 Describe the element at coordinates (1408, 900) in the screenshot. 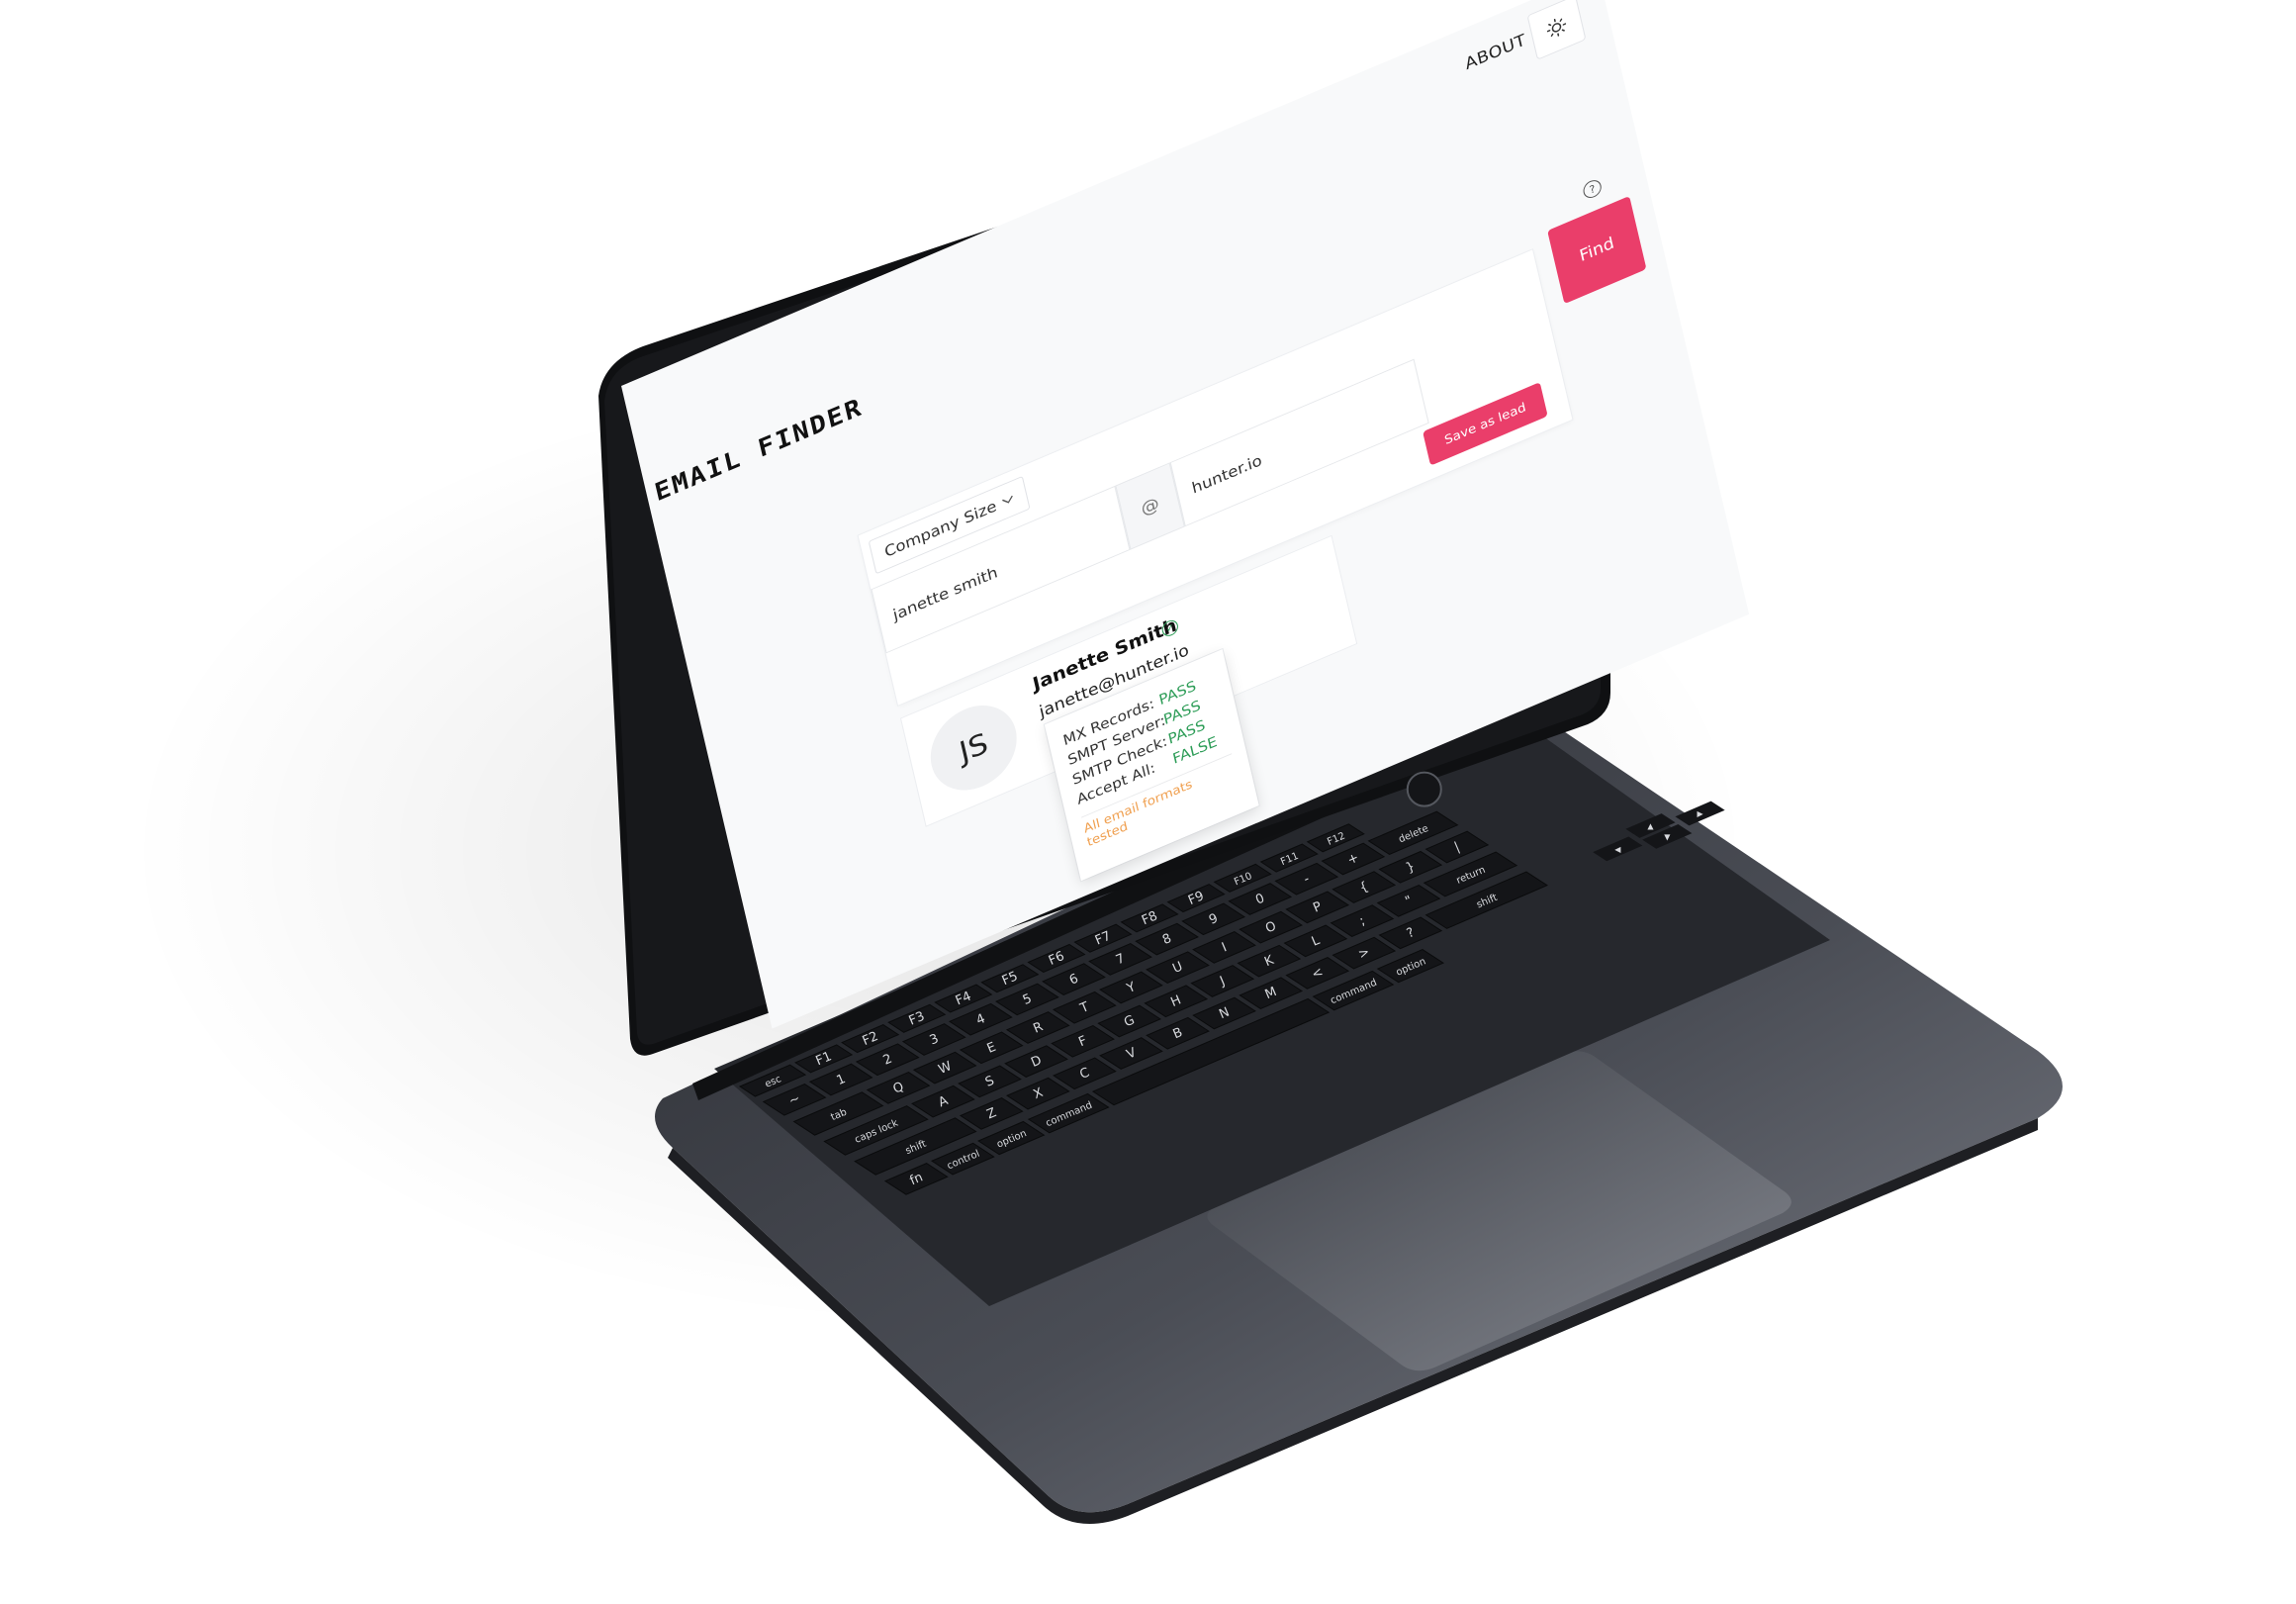

I see `keyboard-key: "` at that location.